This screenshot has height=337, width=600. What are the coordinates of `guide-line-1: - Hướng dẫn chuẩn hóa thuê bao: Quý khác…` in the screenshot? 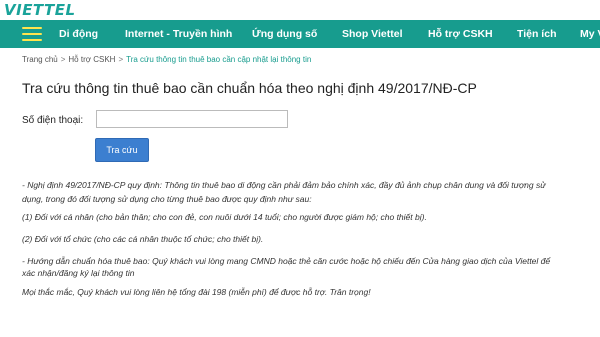 It's located at (286, 261).